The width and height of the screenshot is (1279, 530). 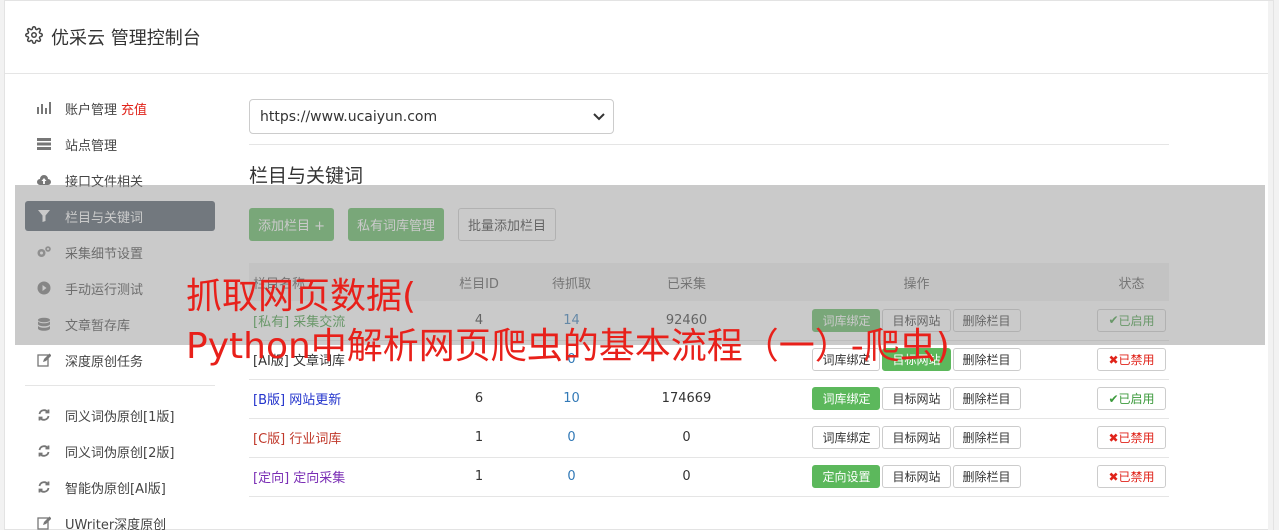 What do you see at coordinates (666, 322) in the screenshot?
I see `overlay-caption: 抓取网页数据( Python中解析网页爬虫的基本流程（一）-爬虫)` at bounding box center [666, 322].